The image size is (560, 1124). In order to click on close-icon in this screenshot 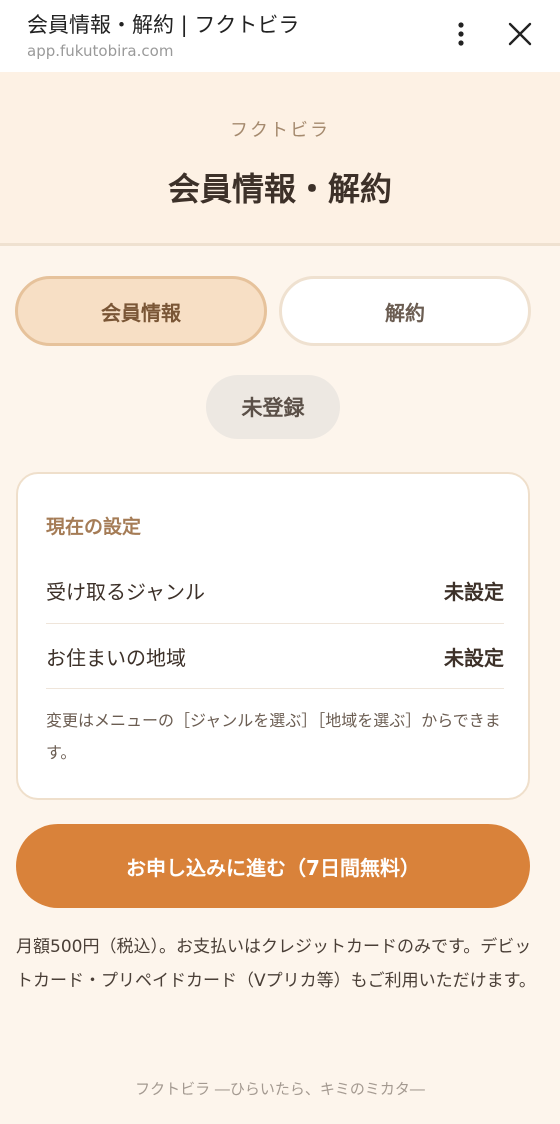, I will do `click(520, 34)`.